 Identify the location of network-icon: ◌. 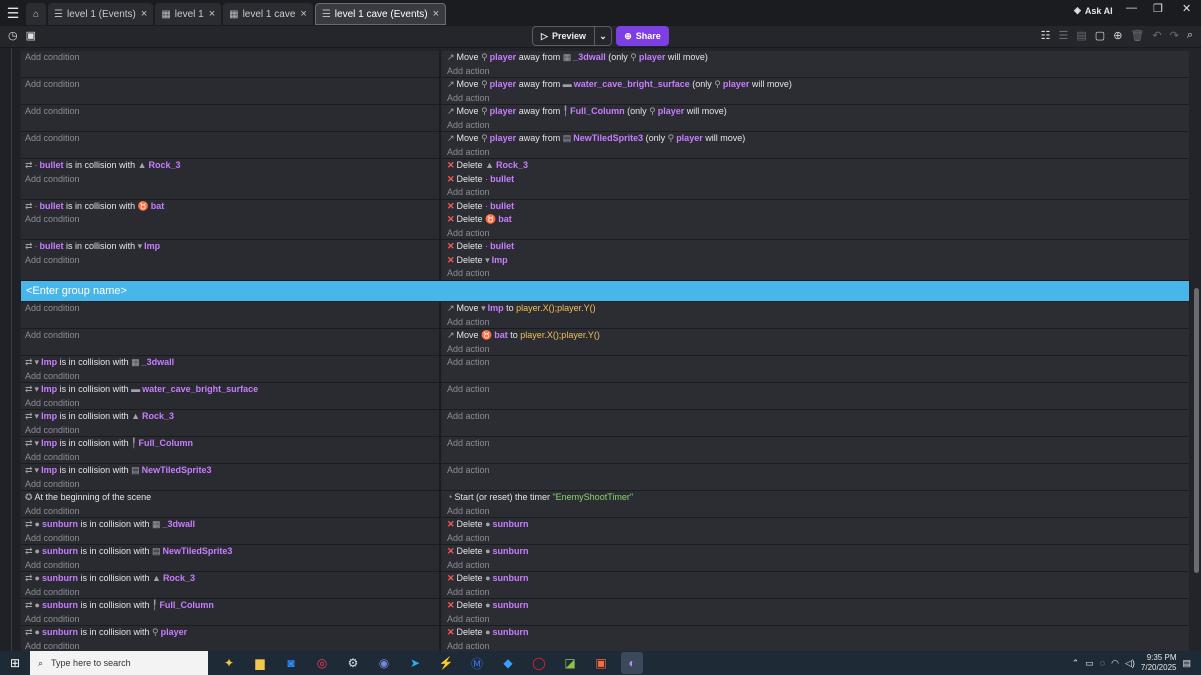
(1102, 663).